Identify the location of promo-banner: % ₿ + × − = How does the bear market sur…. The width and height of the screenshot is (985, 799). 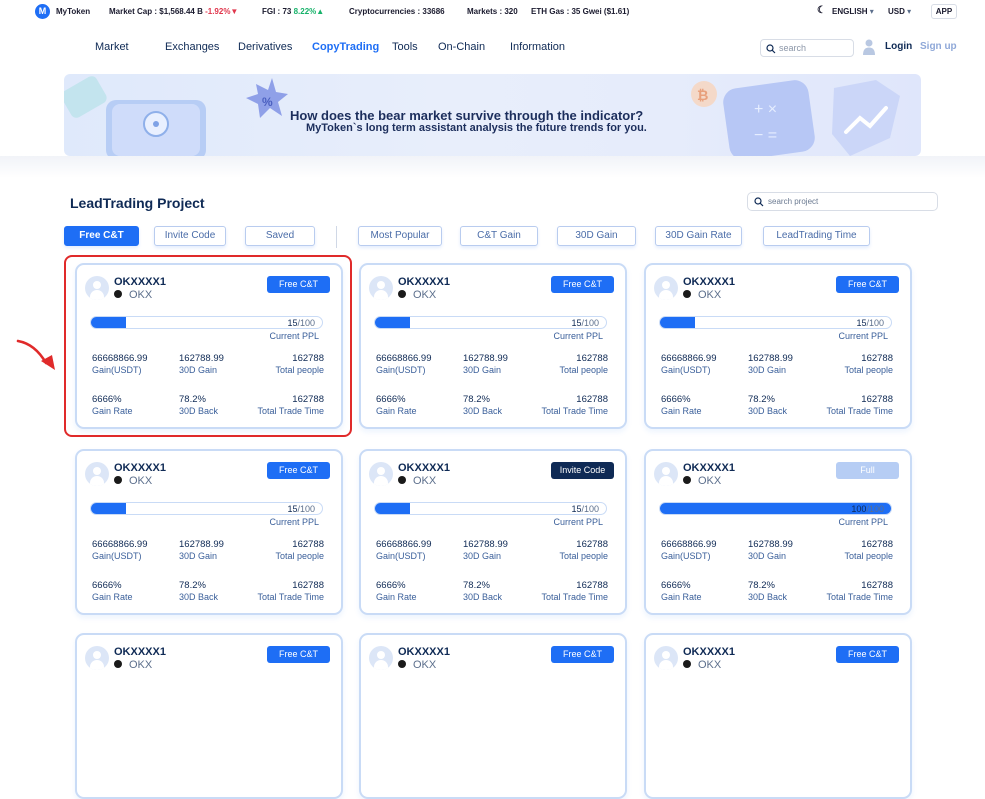
(492, 115).